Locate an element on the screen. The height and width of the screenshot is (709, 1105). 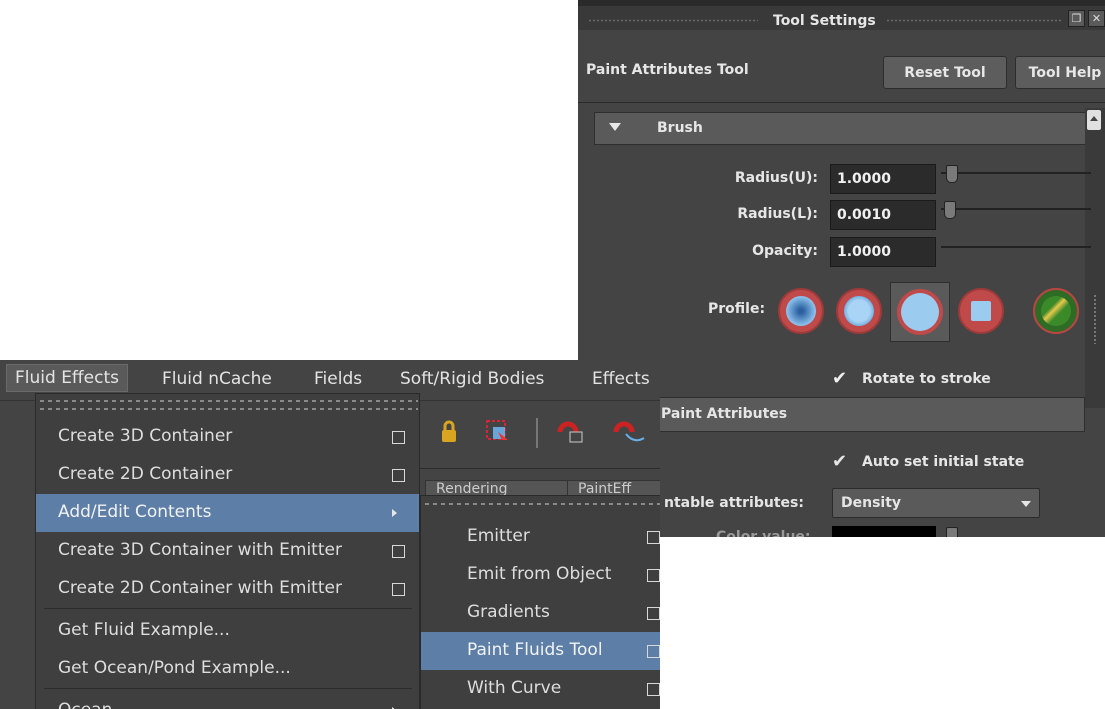
tool-settings-titlebar: Tool Settings ❐ ✕ is located at coordinates (841, 15).